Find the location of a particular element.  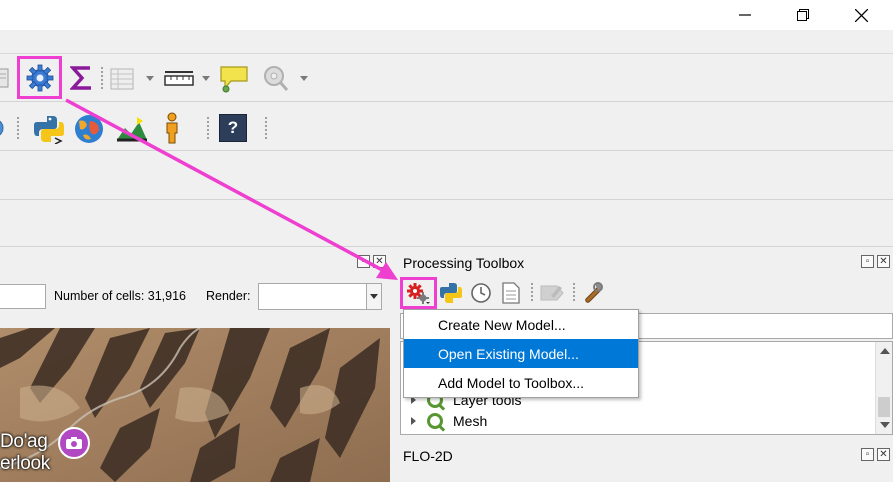

close-button is located at coordinates (861, 15).